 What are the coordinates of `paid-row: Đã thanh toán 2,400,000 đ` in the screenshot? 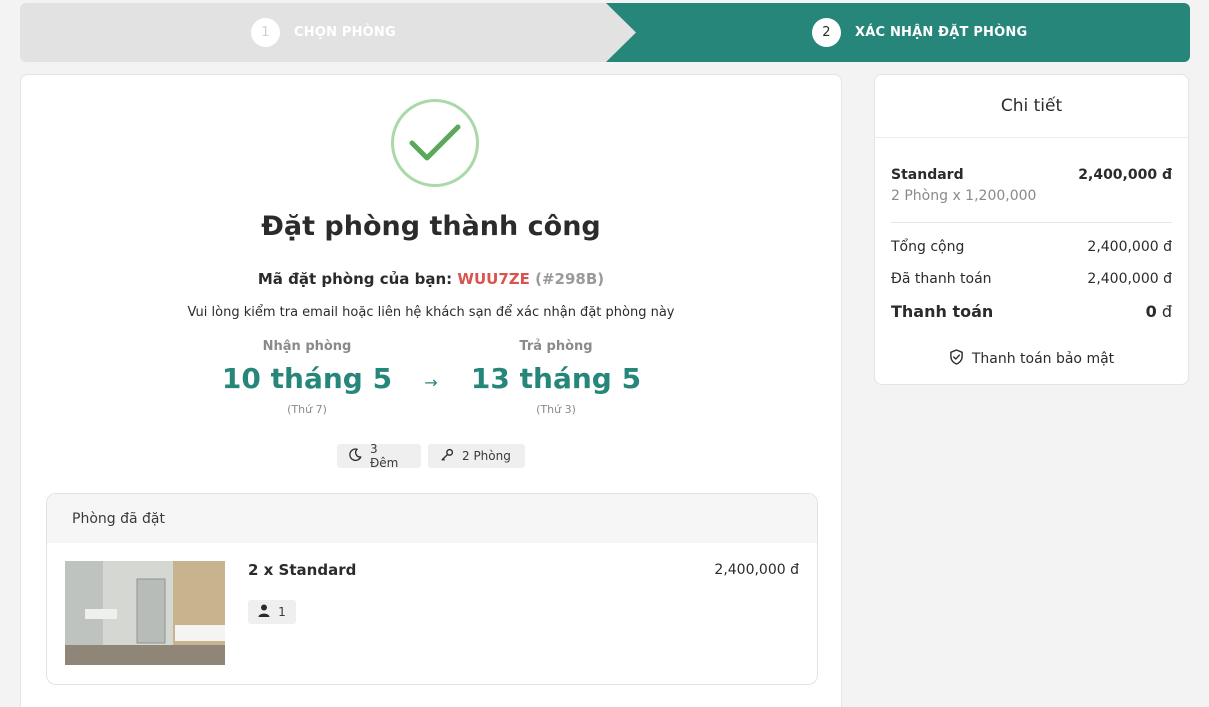 It's located at (1031, 279).